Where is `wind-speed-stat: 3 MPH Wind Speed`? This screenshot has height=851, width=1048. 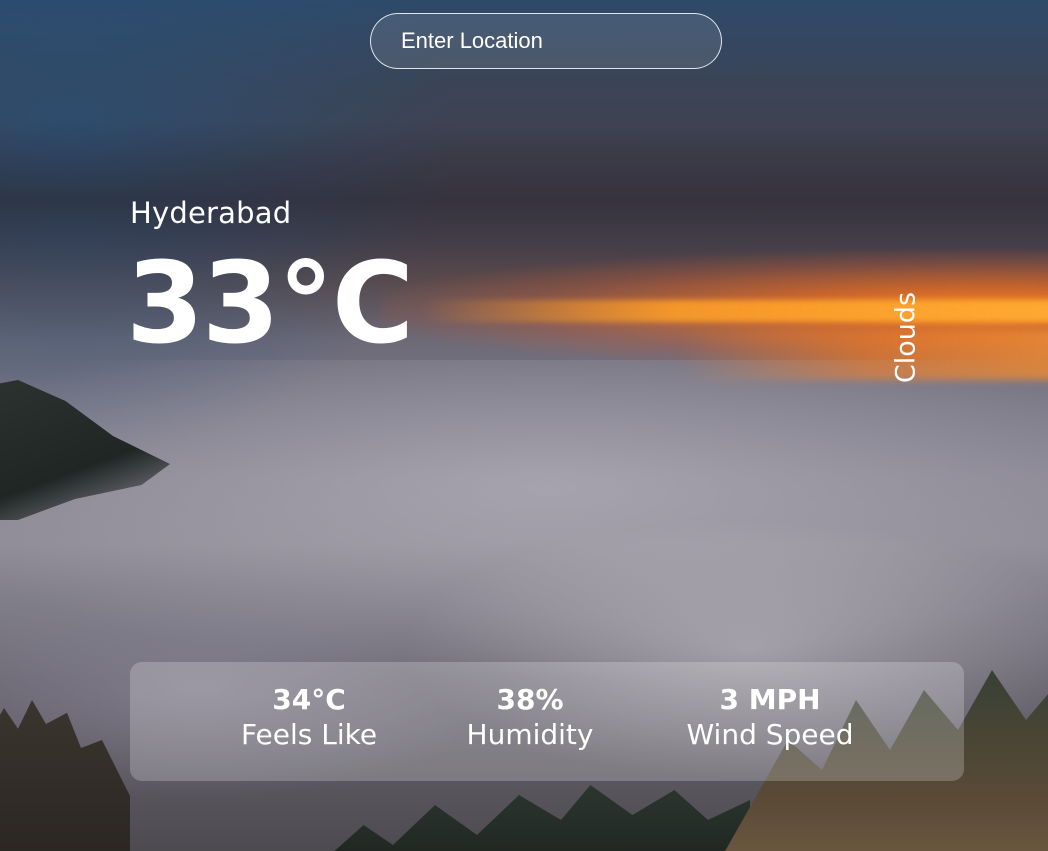 wind-speed-stat: 3 MPH Wind Speed is located at coordinates (770, 717).